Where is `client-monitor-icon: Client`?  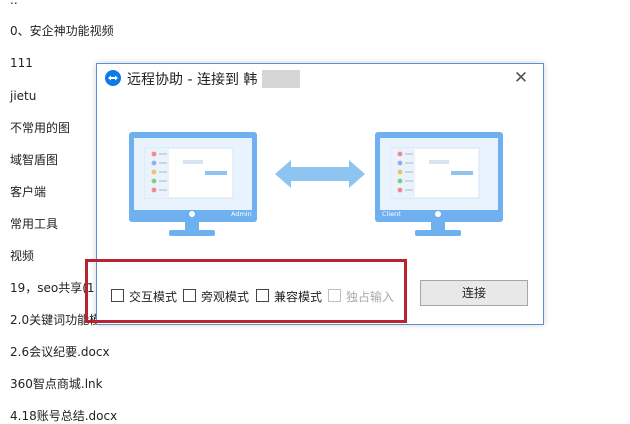 client-monitor-icon: Client is located at coordinates (439, 184).